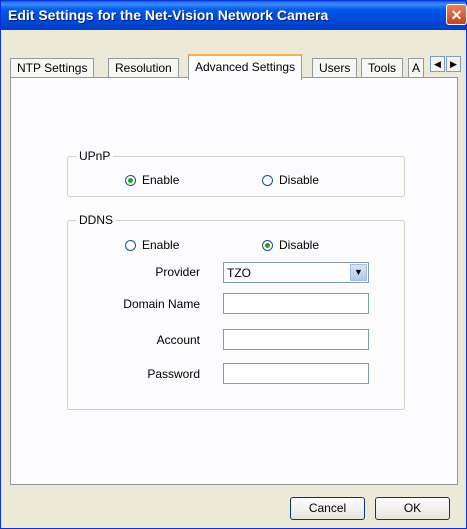 The height and width of the screenshot is (529, 467). Describe the element at coordinates (296, 272) in the screenshot. I see `provider-select: TZO ▼` at that location.